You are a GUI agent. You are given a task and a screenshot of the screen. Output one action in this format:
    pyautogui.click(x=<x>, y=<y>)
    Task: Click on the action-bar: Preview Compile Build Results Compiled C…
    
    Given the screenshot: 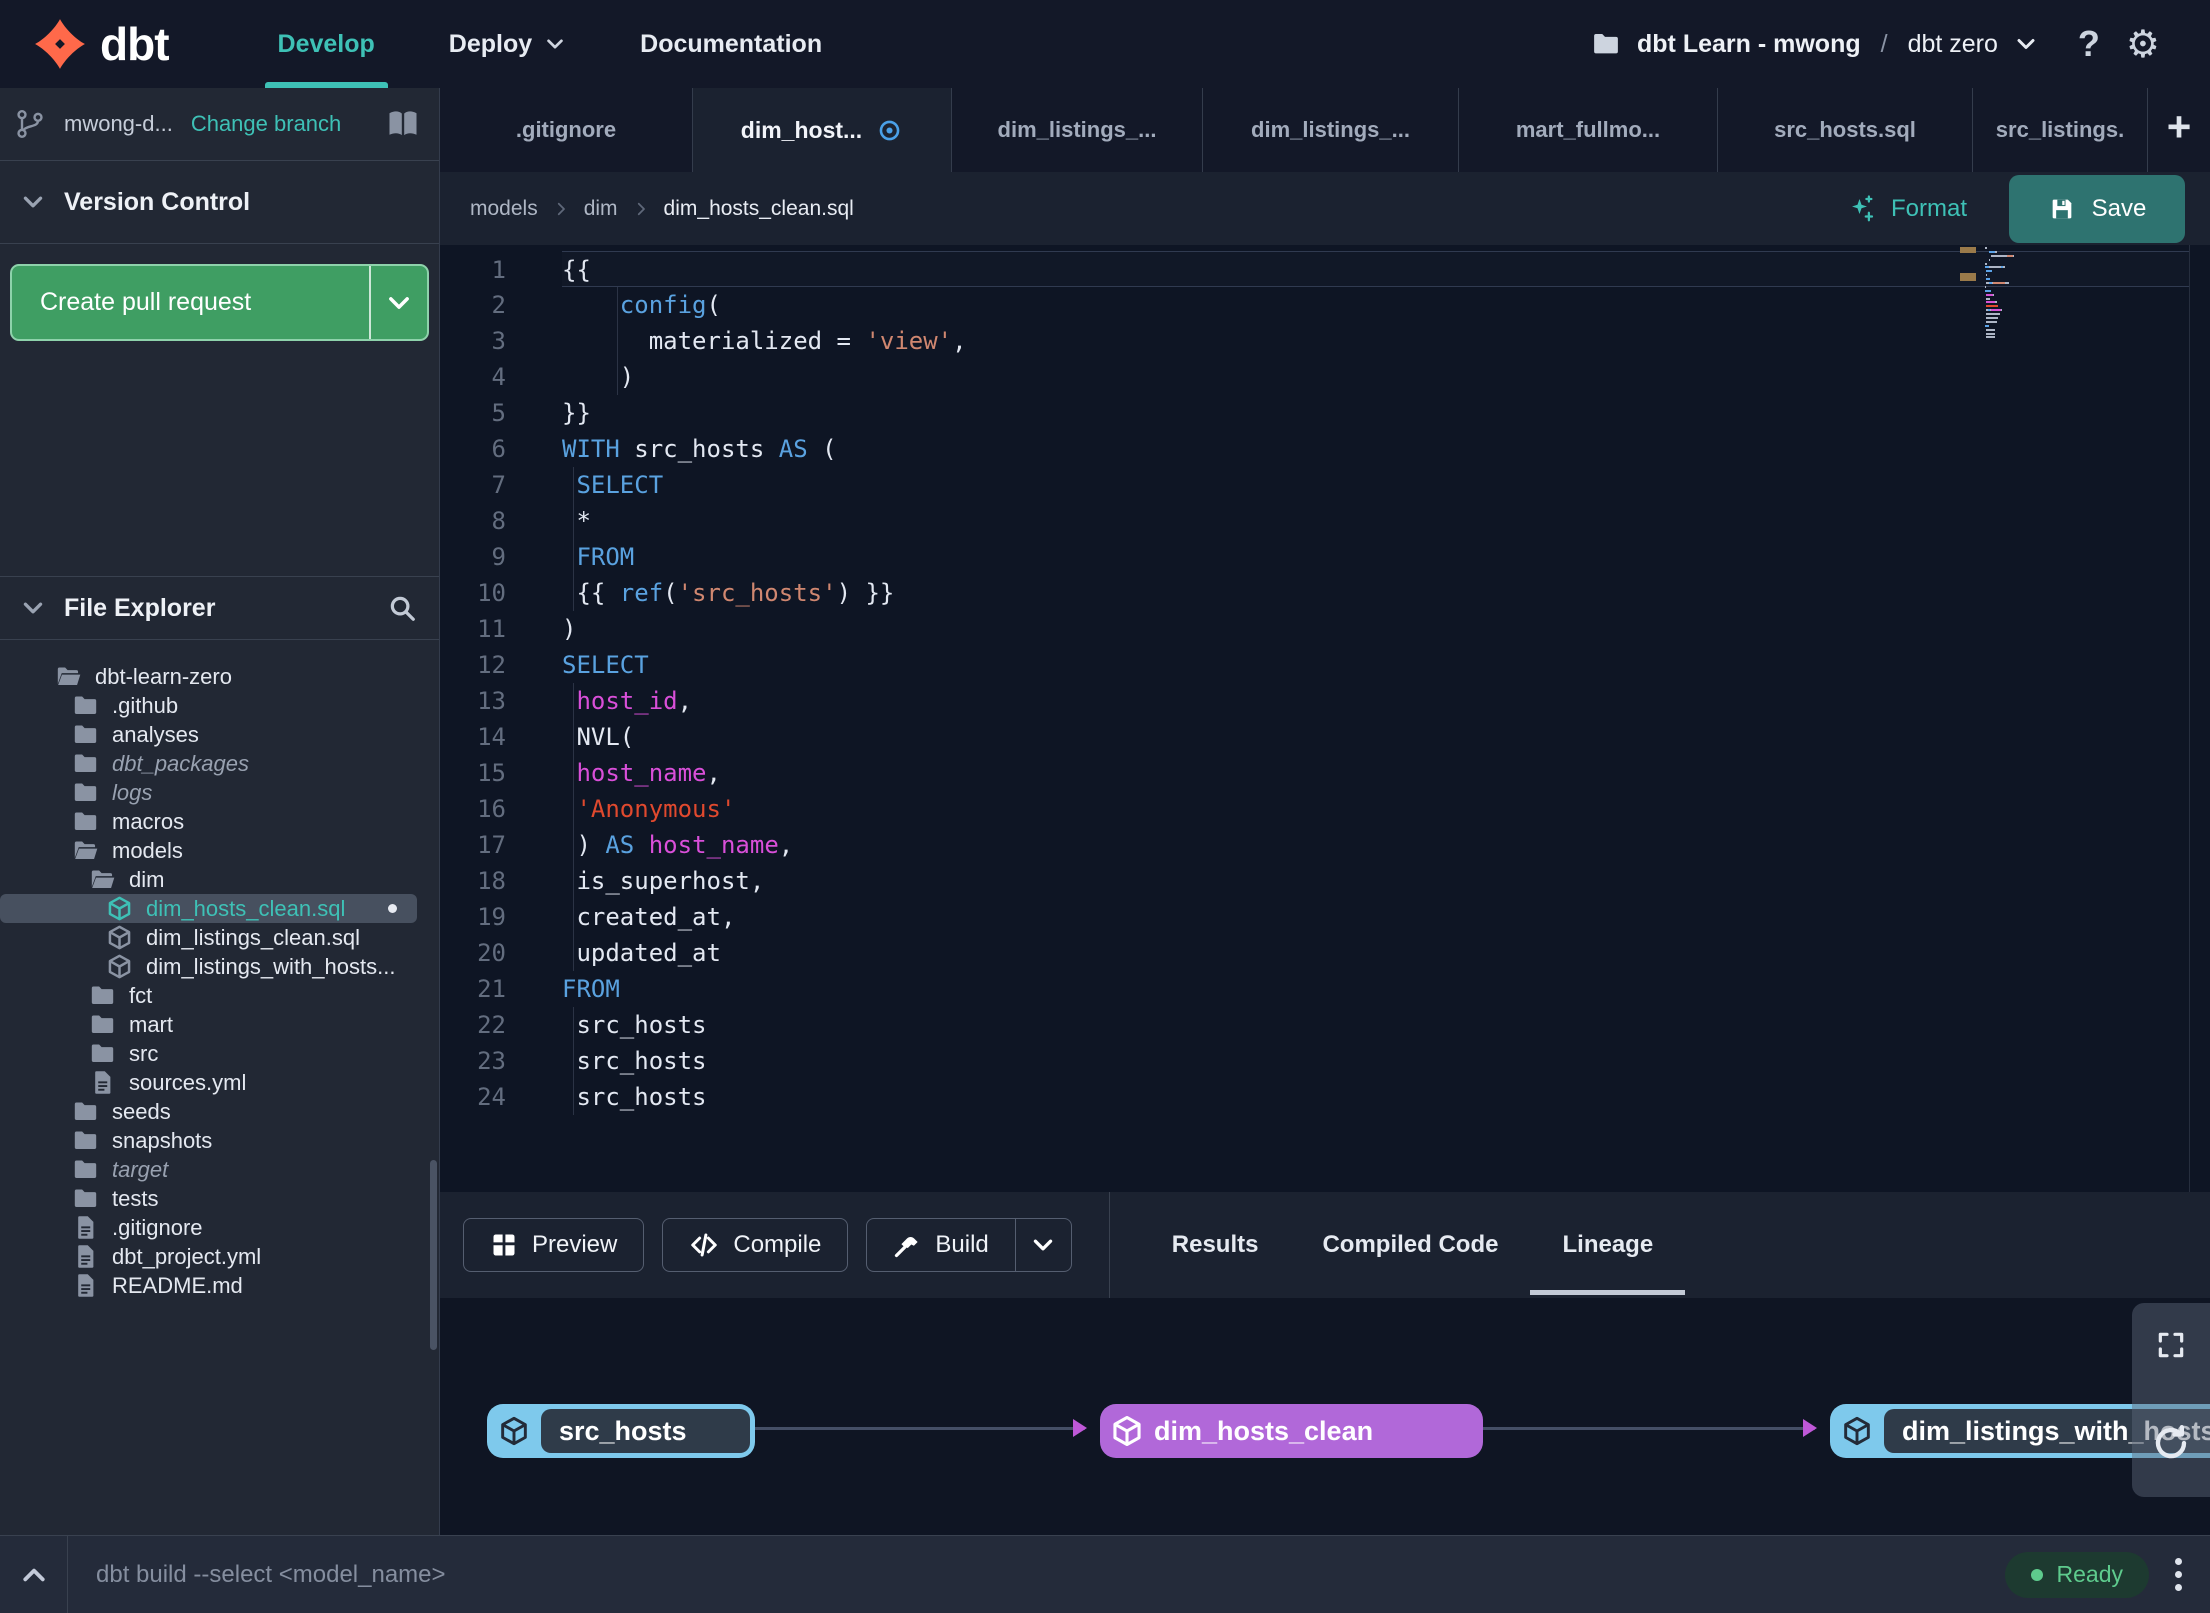 What is the action you would take?
    pyautogui.click(x=1325, y=1245)
    